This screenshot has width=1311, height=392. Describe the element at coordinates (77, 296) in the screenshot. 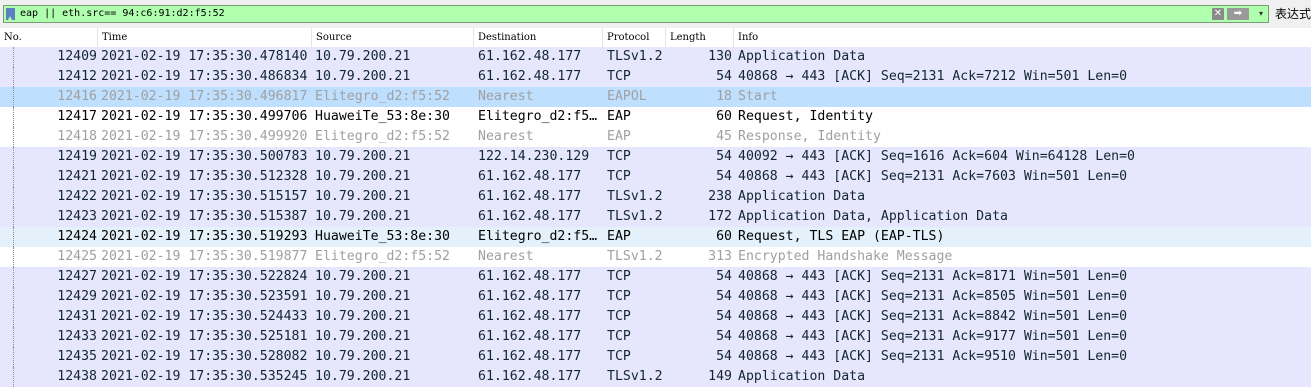

I see `packet-no: 12429` at that location.